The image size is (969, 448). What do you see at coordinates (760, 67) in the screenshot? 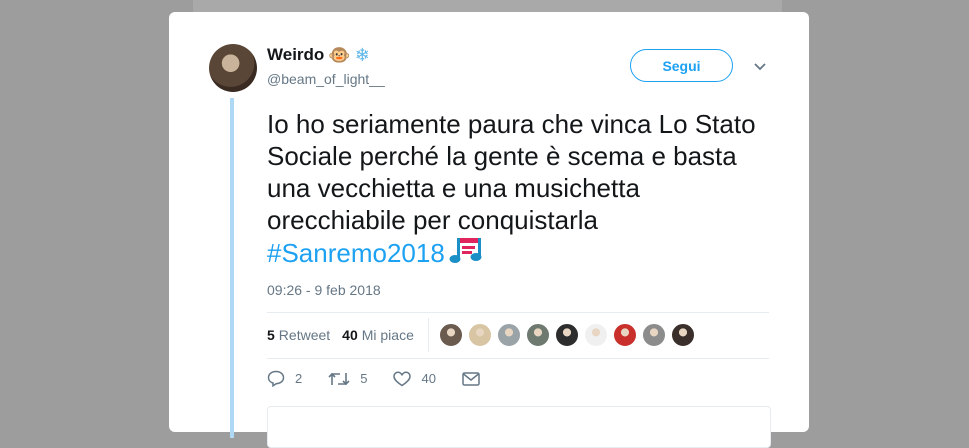
I see `chevron-down-icon` at bounding box center [760, 67].